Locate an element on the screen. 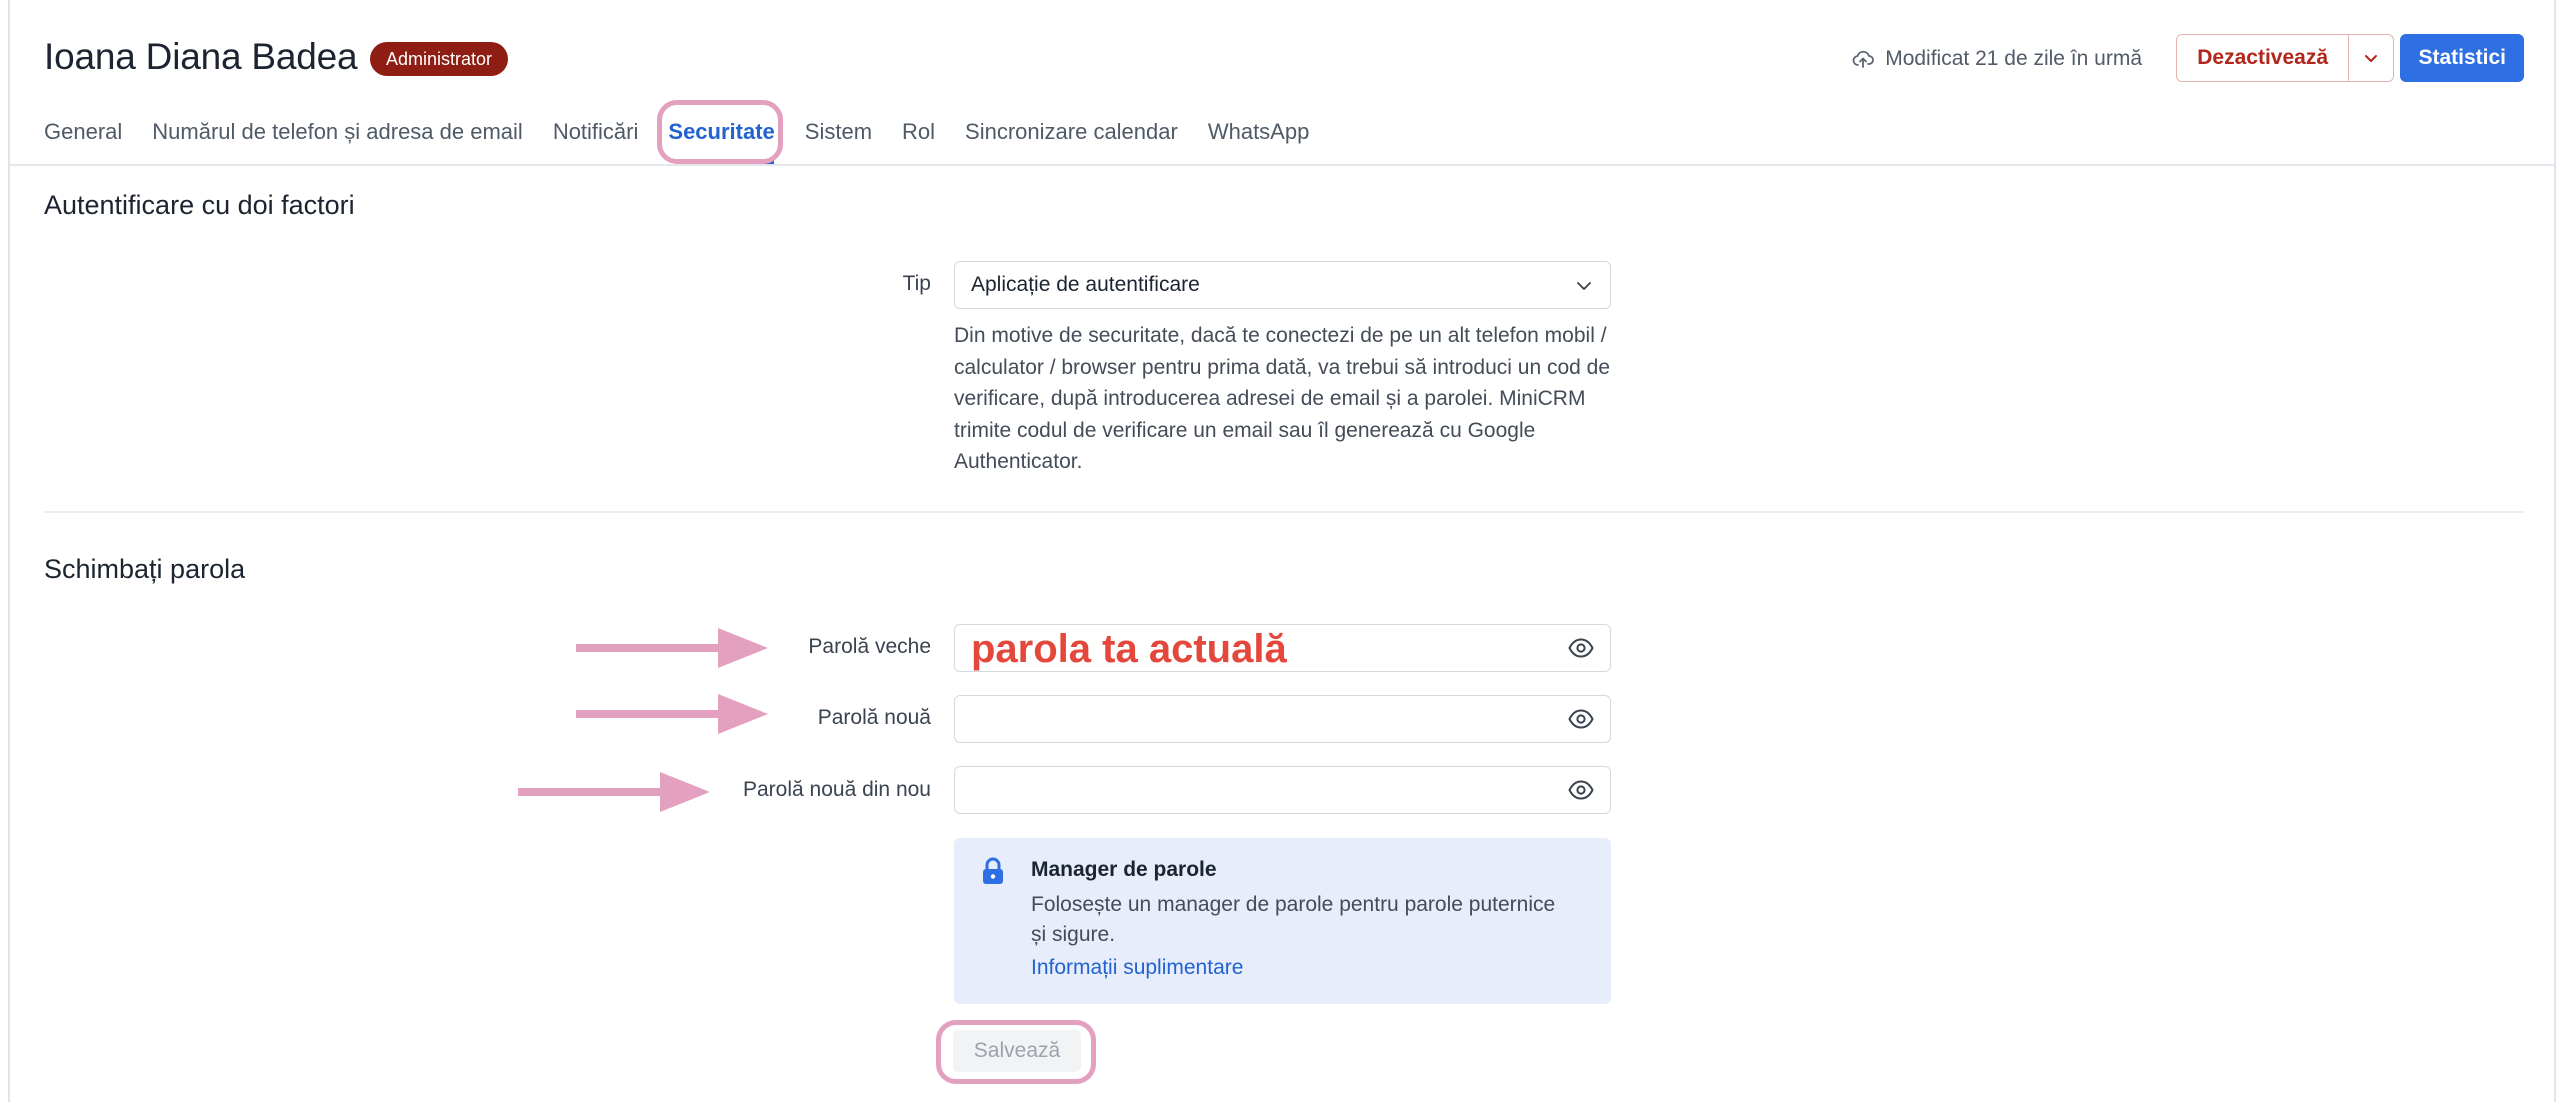  old-password-field: parola ta actuală is located at coordinates (1282, 648).